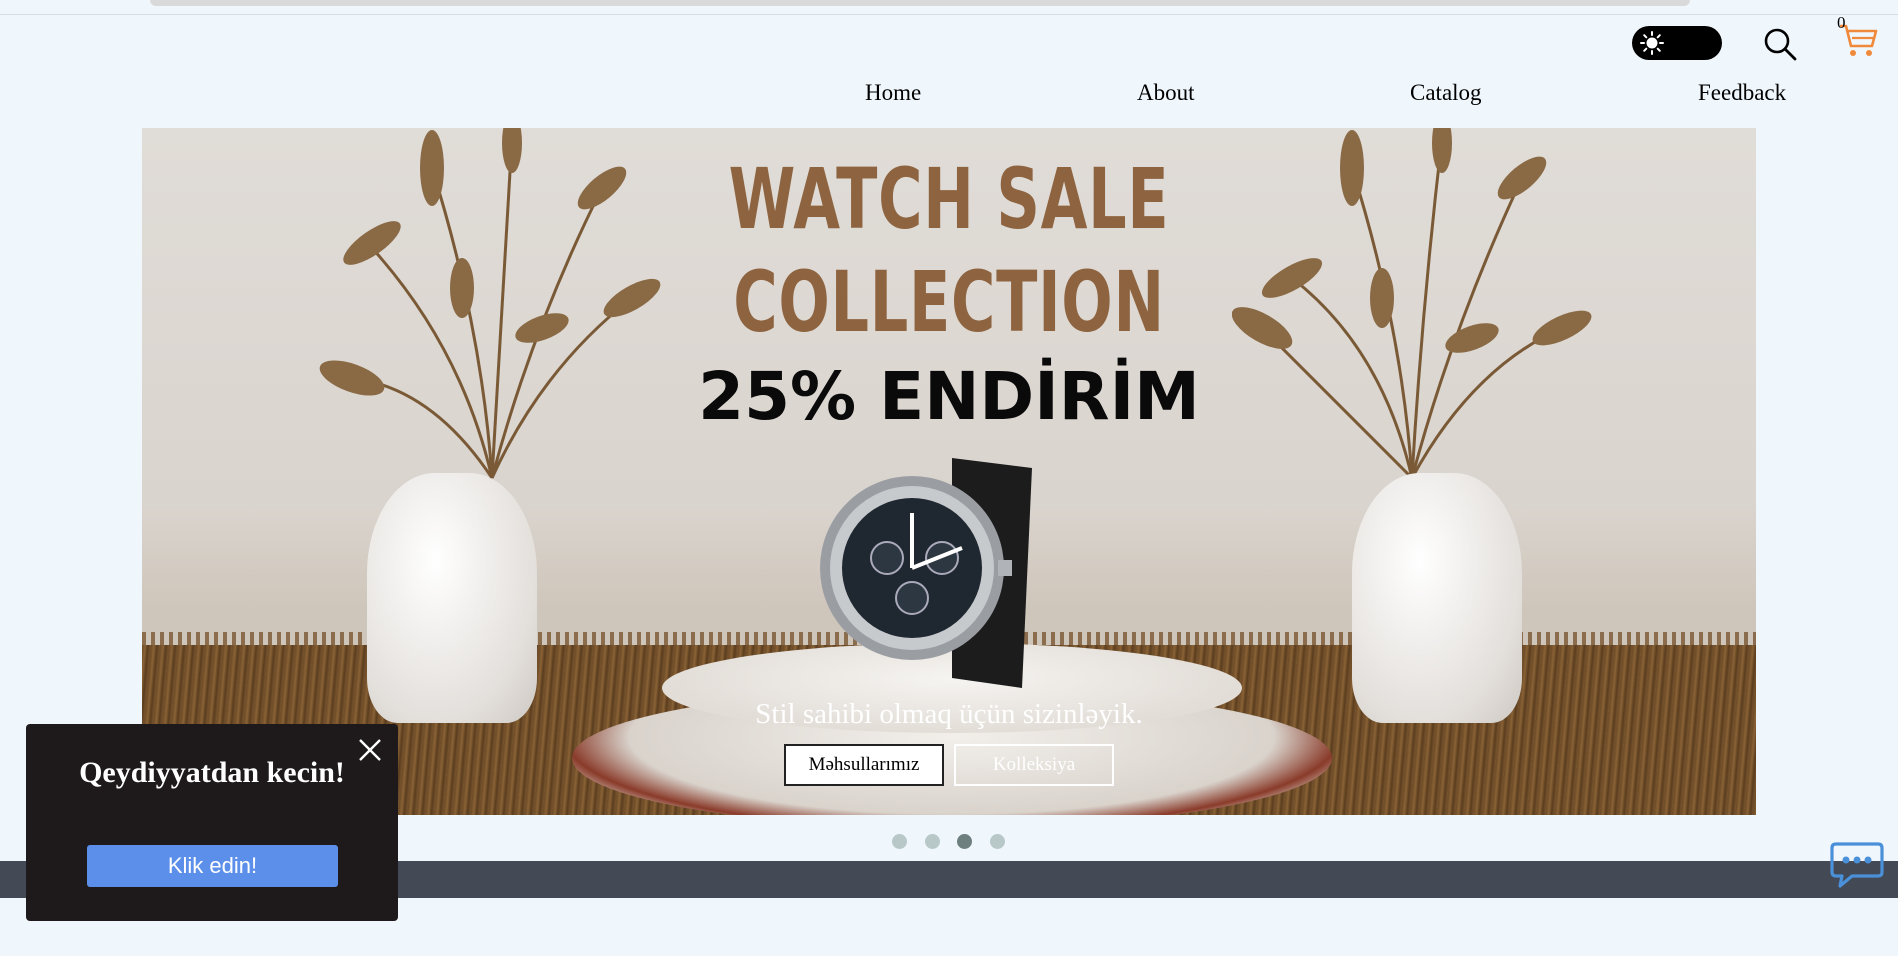 This screenshot has width=1898, height=956. What do you see at coordinates (212, 822) in the screenshot?
I see `signup-popup: Qeydiyyatdan kecin! Klik edin!` at bounding box center [212, 822].